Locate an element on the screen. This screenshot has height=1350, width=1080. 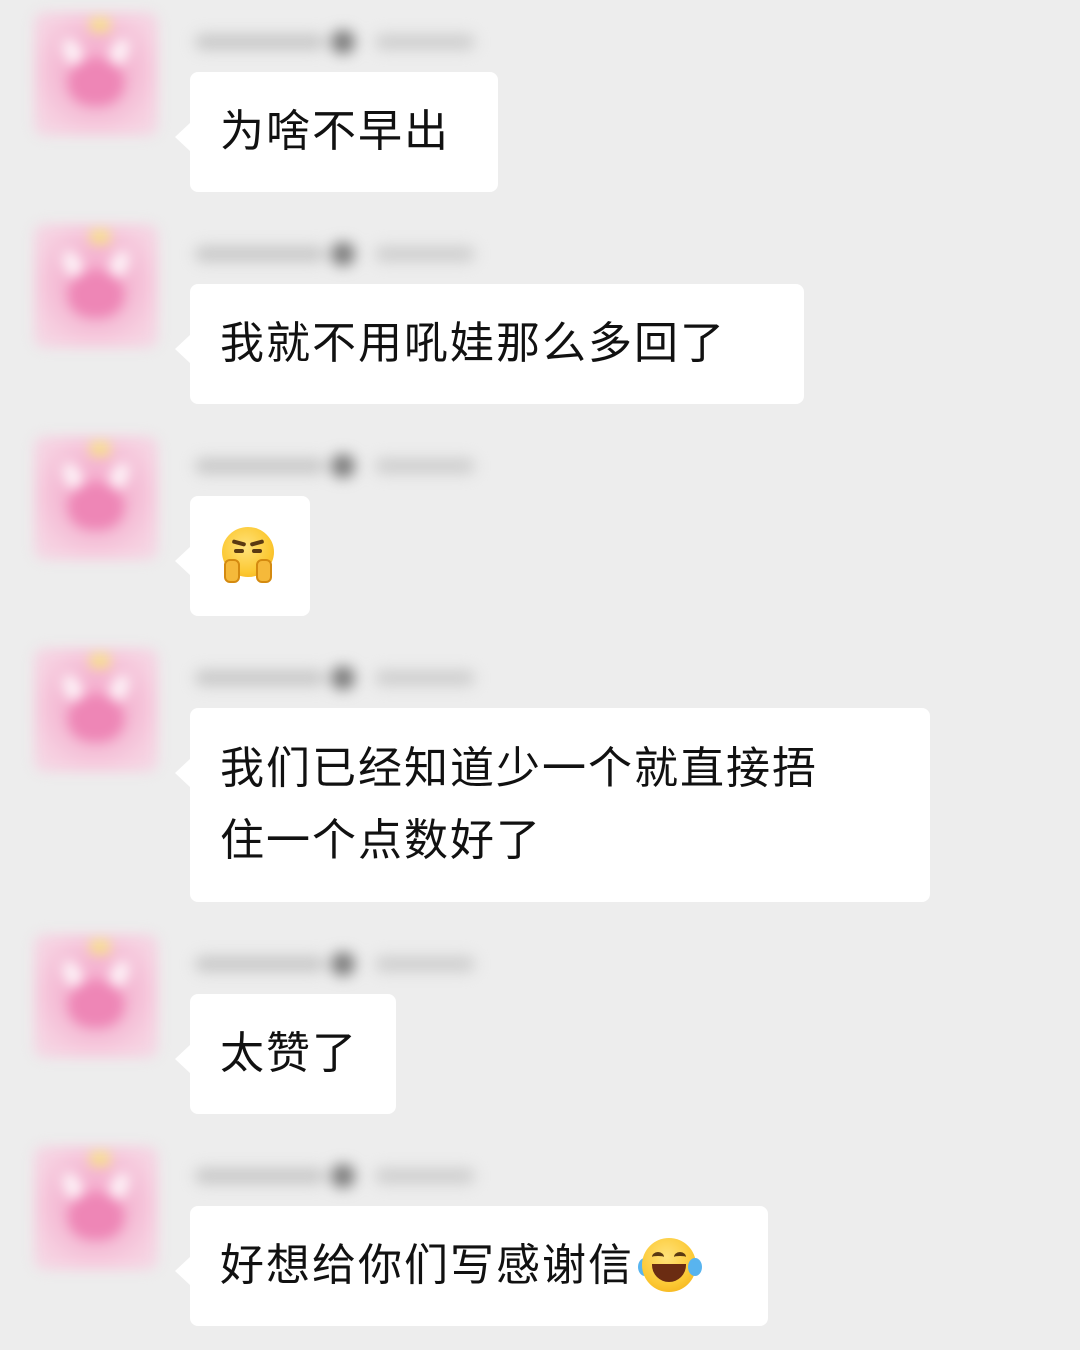
laughing-with-tears-emoji-icon is located at coordinates (670, 1266).